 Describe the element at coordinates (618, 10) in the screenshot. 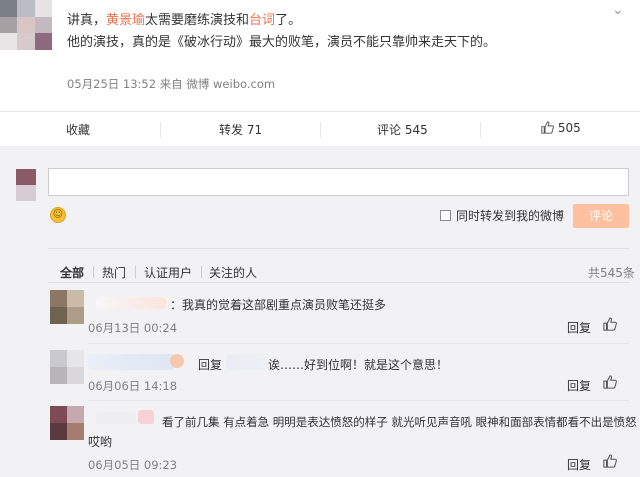

I see `chevron-down-icon: ⌄` at that location.